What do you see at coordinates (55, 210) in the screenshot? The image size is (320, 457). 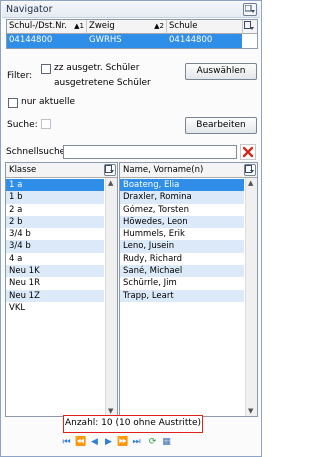 I see `list-item: 2 a` at bounding box center [55, 210].